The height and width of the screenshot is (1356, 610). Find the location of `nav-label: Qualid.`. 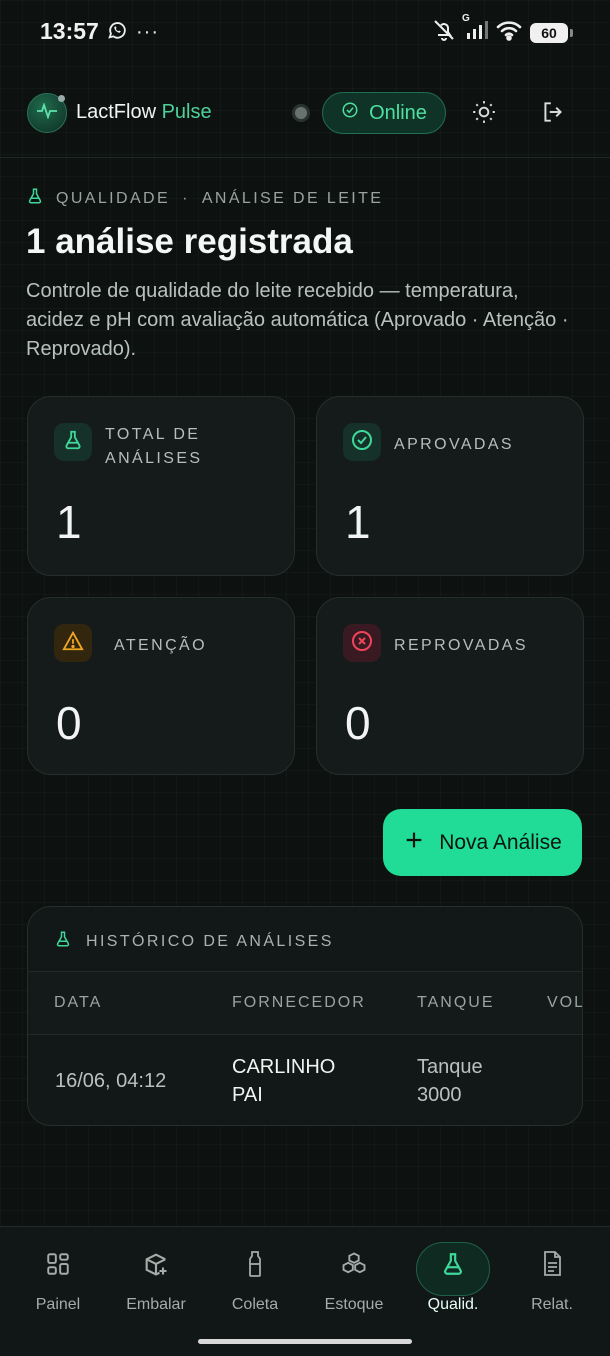

nav-label: Qualid. is located at coordinates (453, 1304).